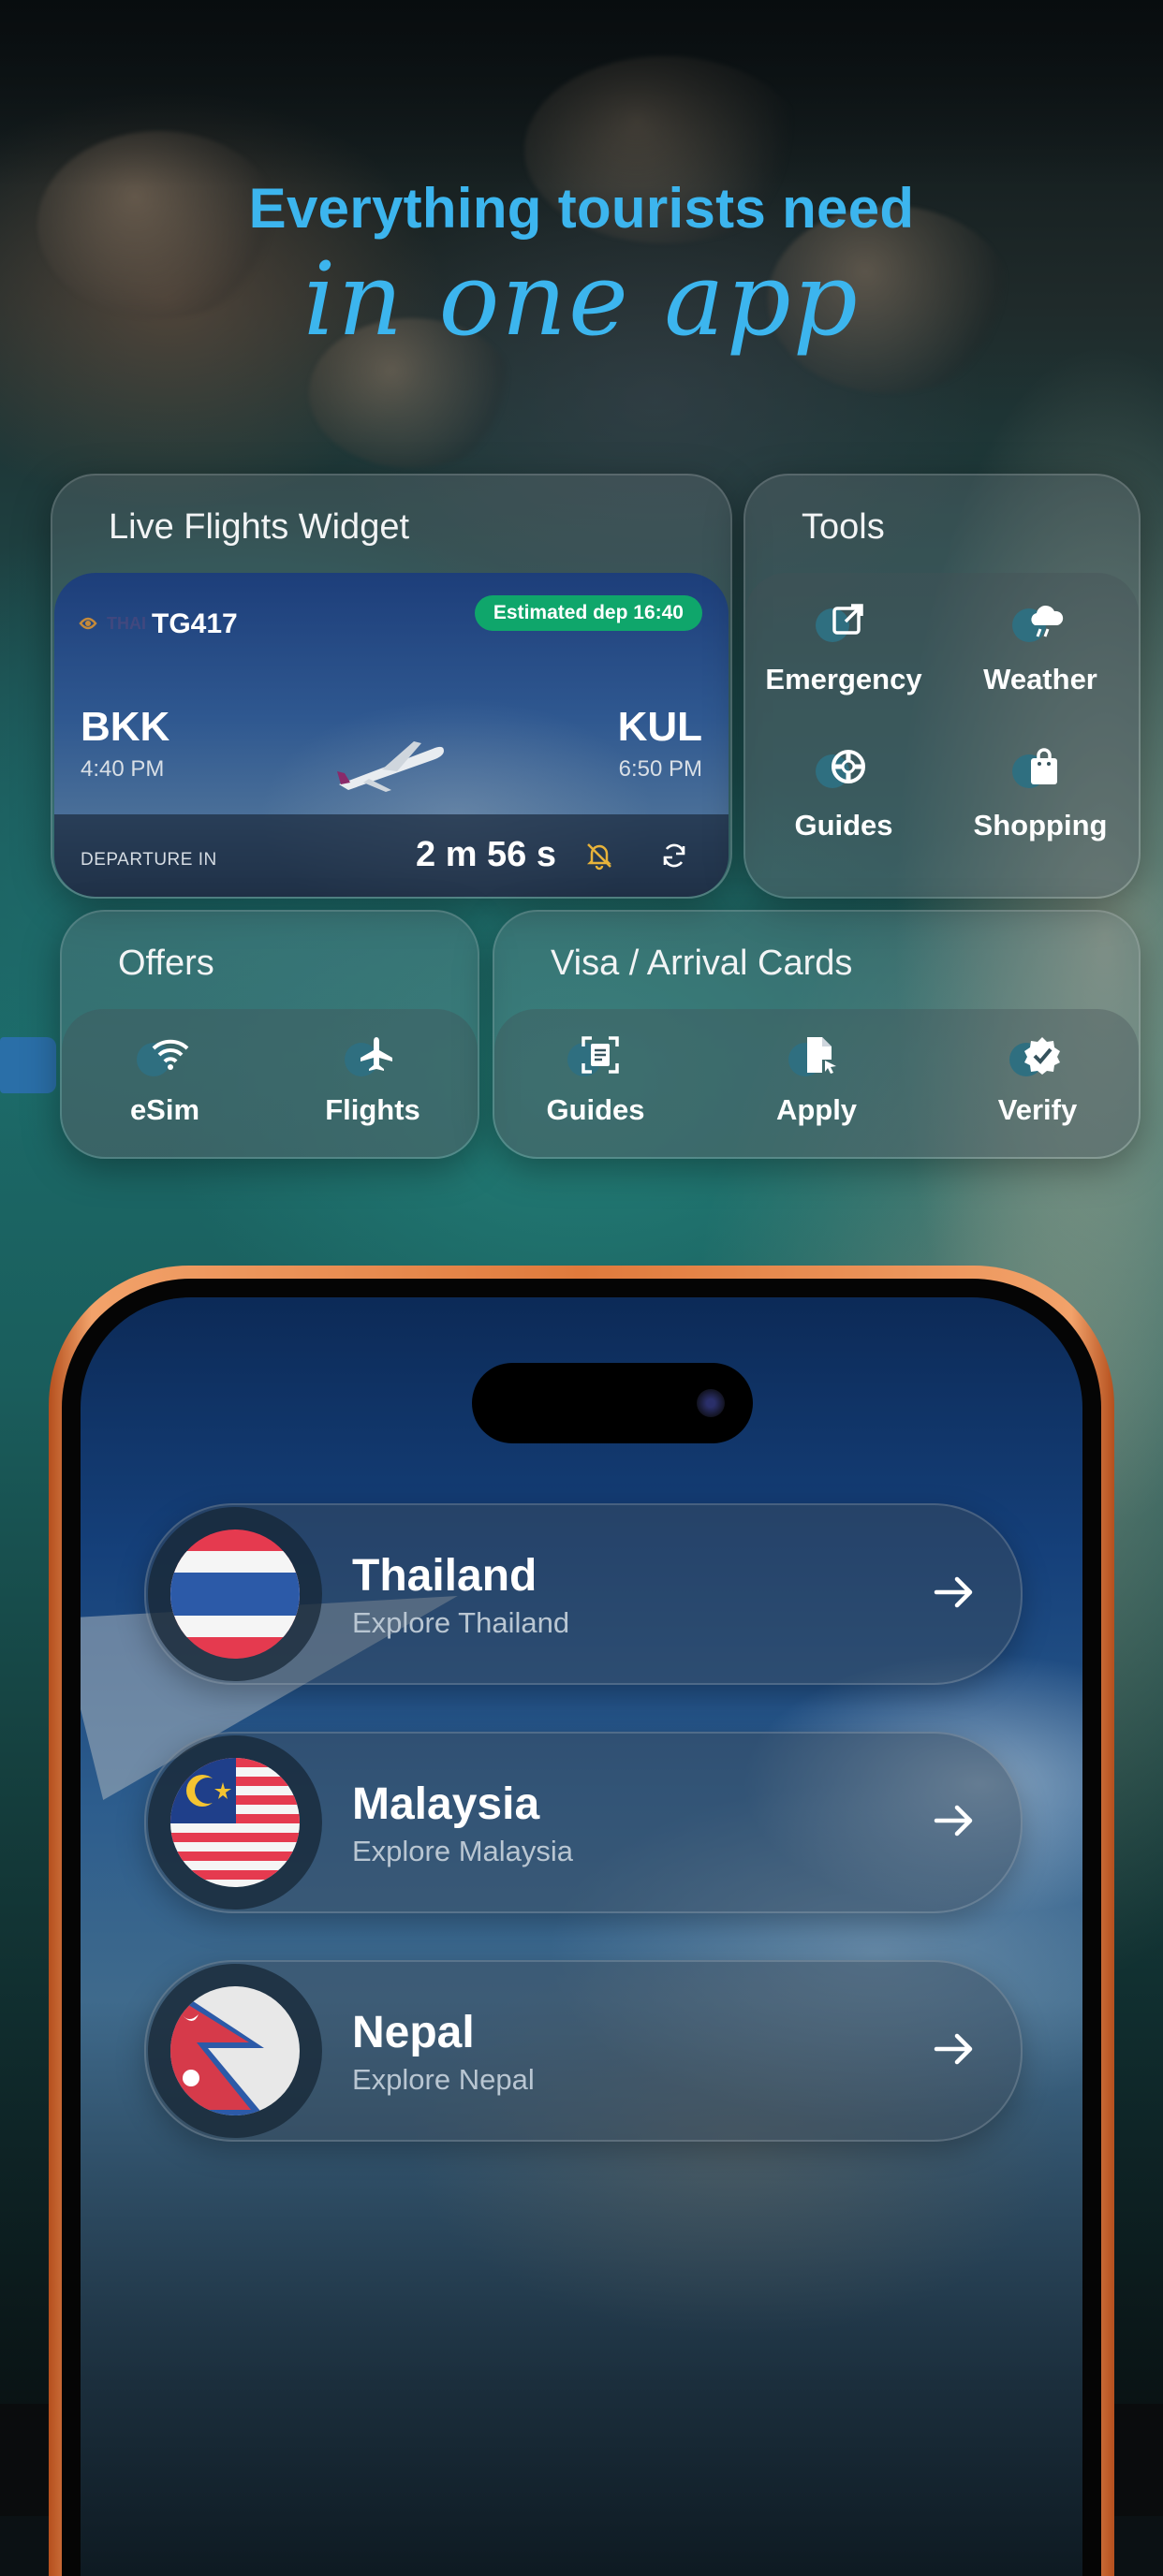  Describe the element at coordinates (583, 2051) in the screenshot. I see `country-row-nepal: Nepal Explore Nepal` at that location.